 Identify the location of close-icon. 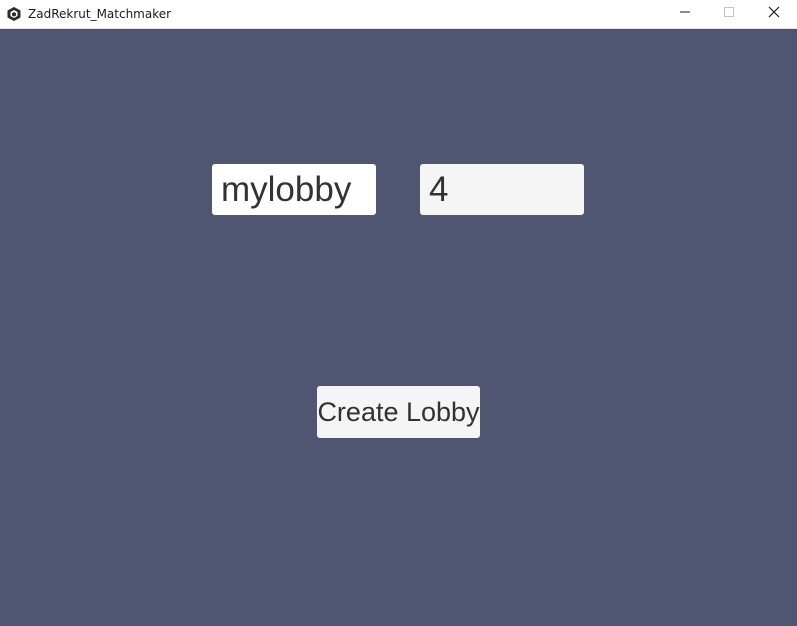
(774, 14).